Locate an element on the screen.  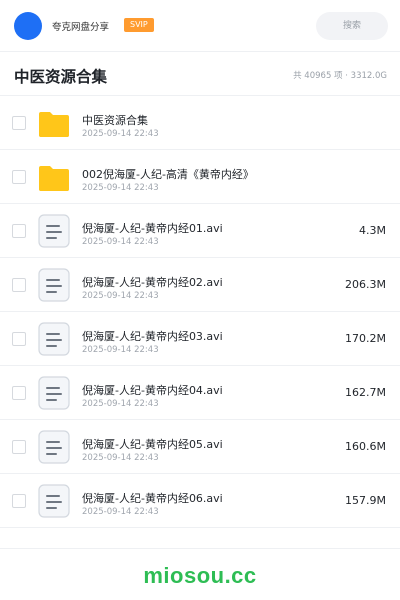
svip-badge: SVIP is located at coordinates (139, 25).